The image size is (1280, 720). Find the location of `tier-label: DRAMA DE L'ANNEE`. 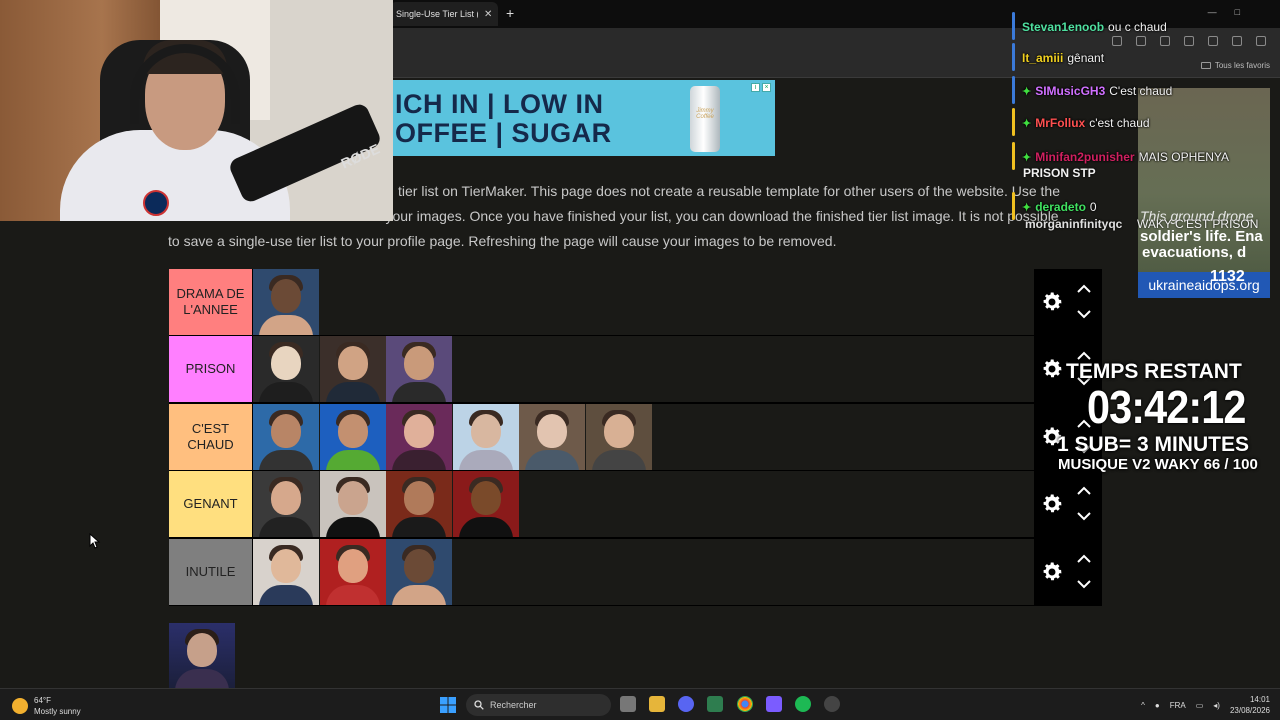

tier-label: DRAMA DE L'ANNEE is located at coordinates (210, 302).